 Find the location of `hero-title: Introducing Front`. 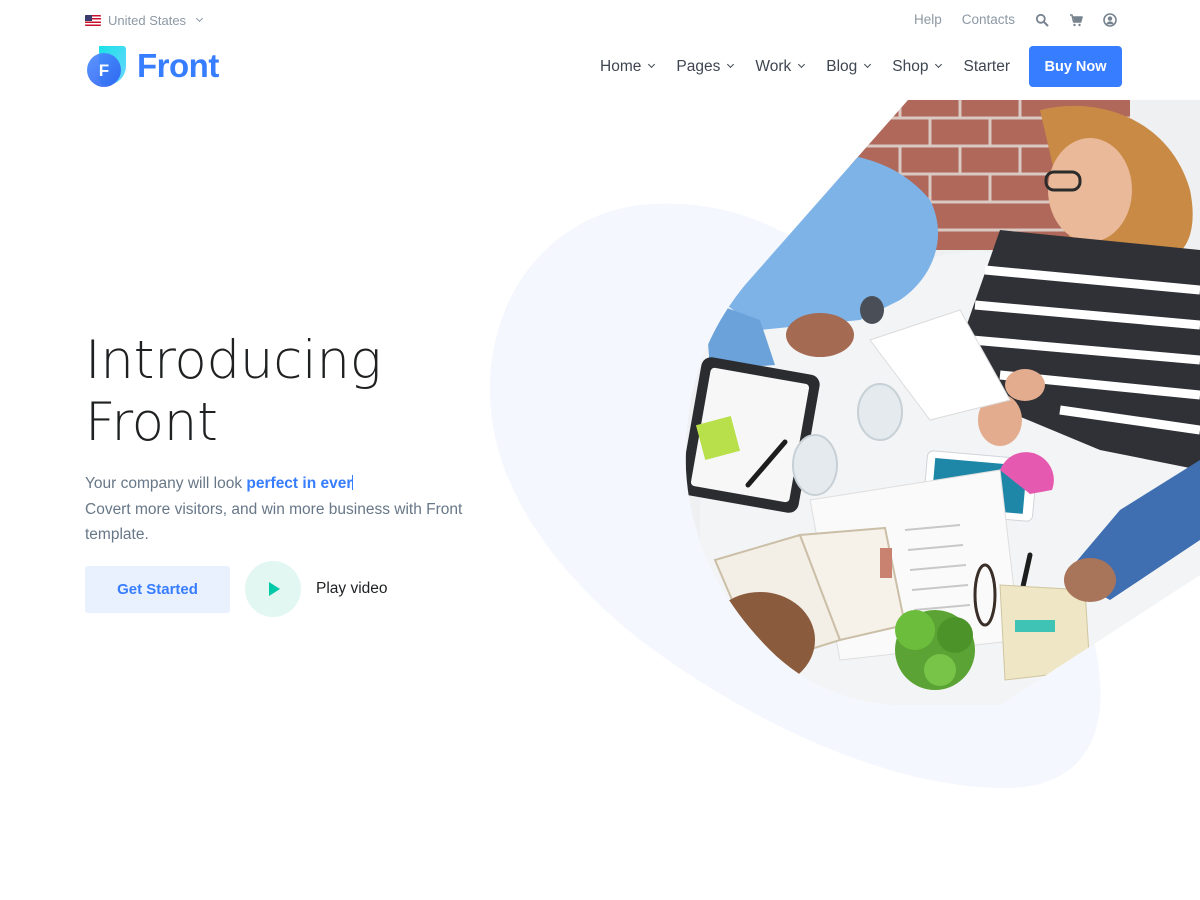

hero-title: Introducing Front is located at coordinates (233, 392).